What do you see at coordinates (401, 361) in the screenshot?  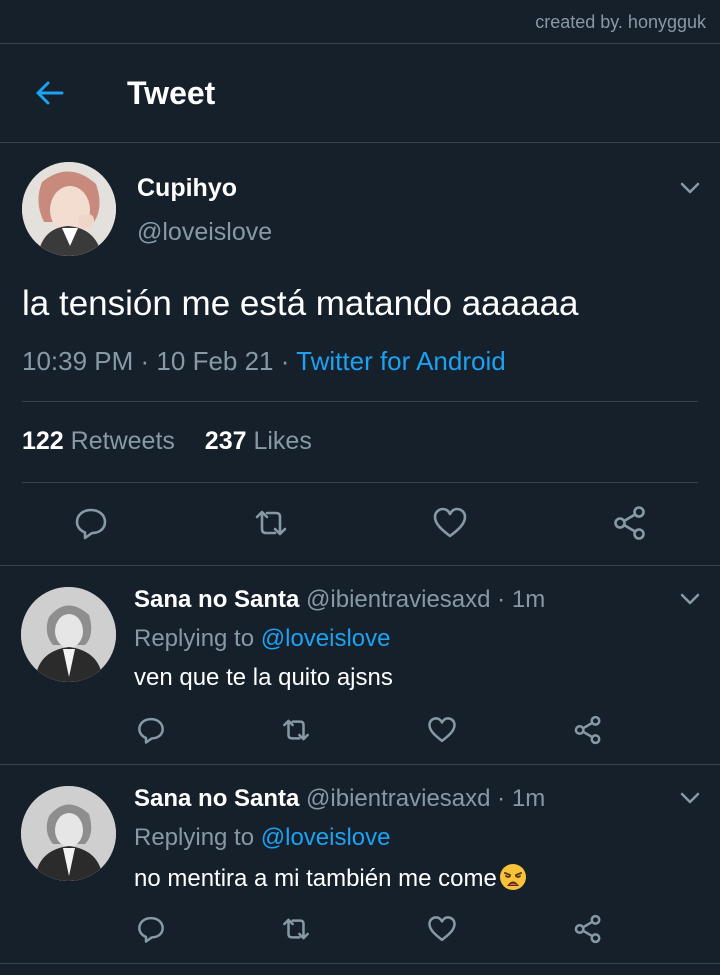 I see `tweet-source-link: Twitter for Android` at bounding box center [401, 361].